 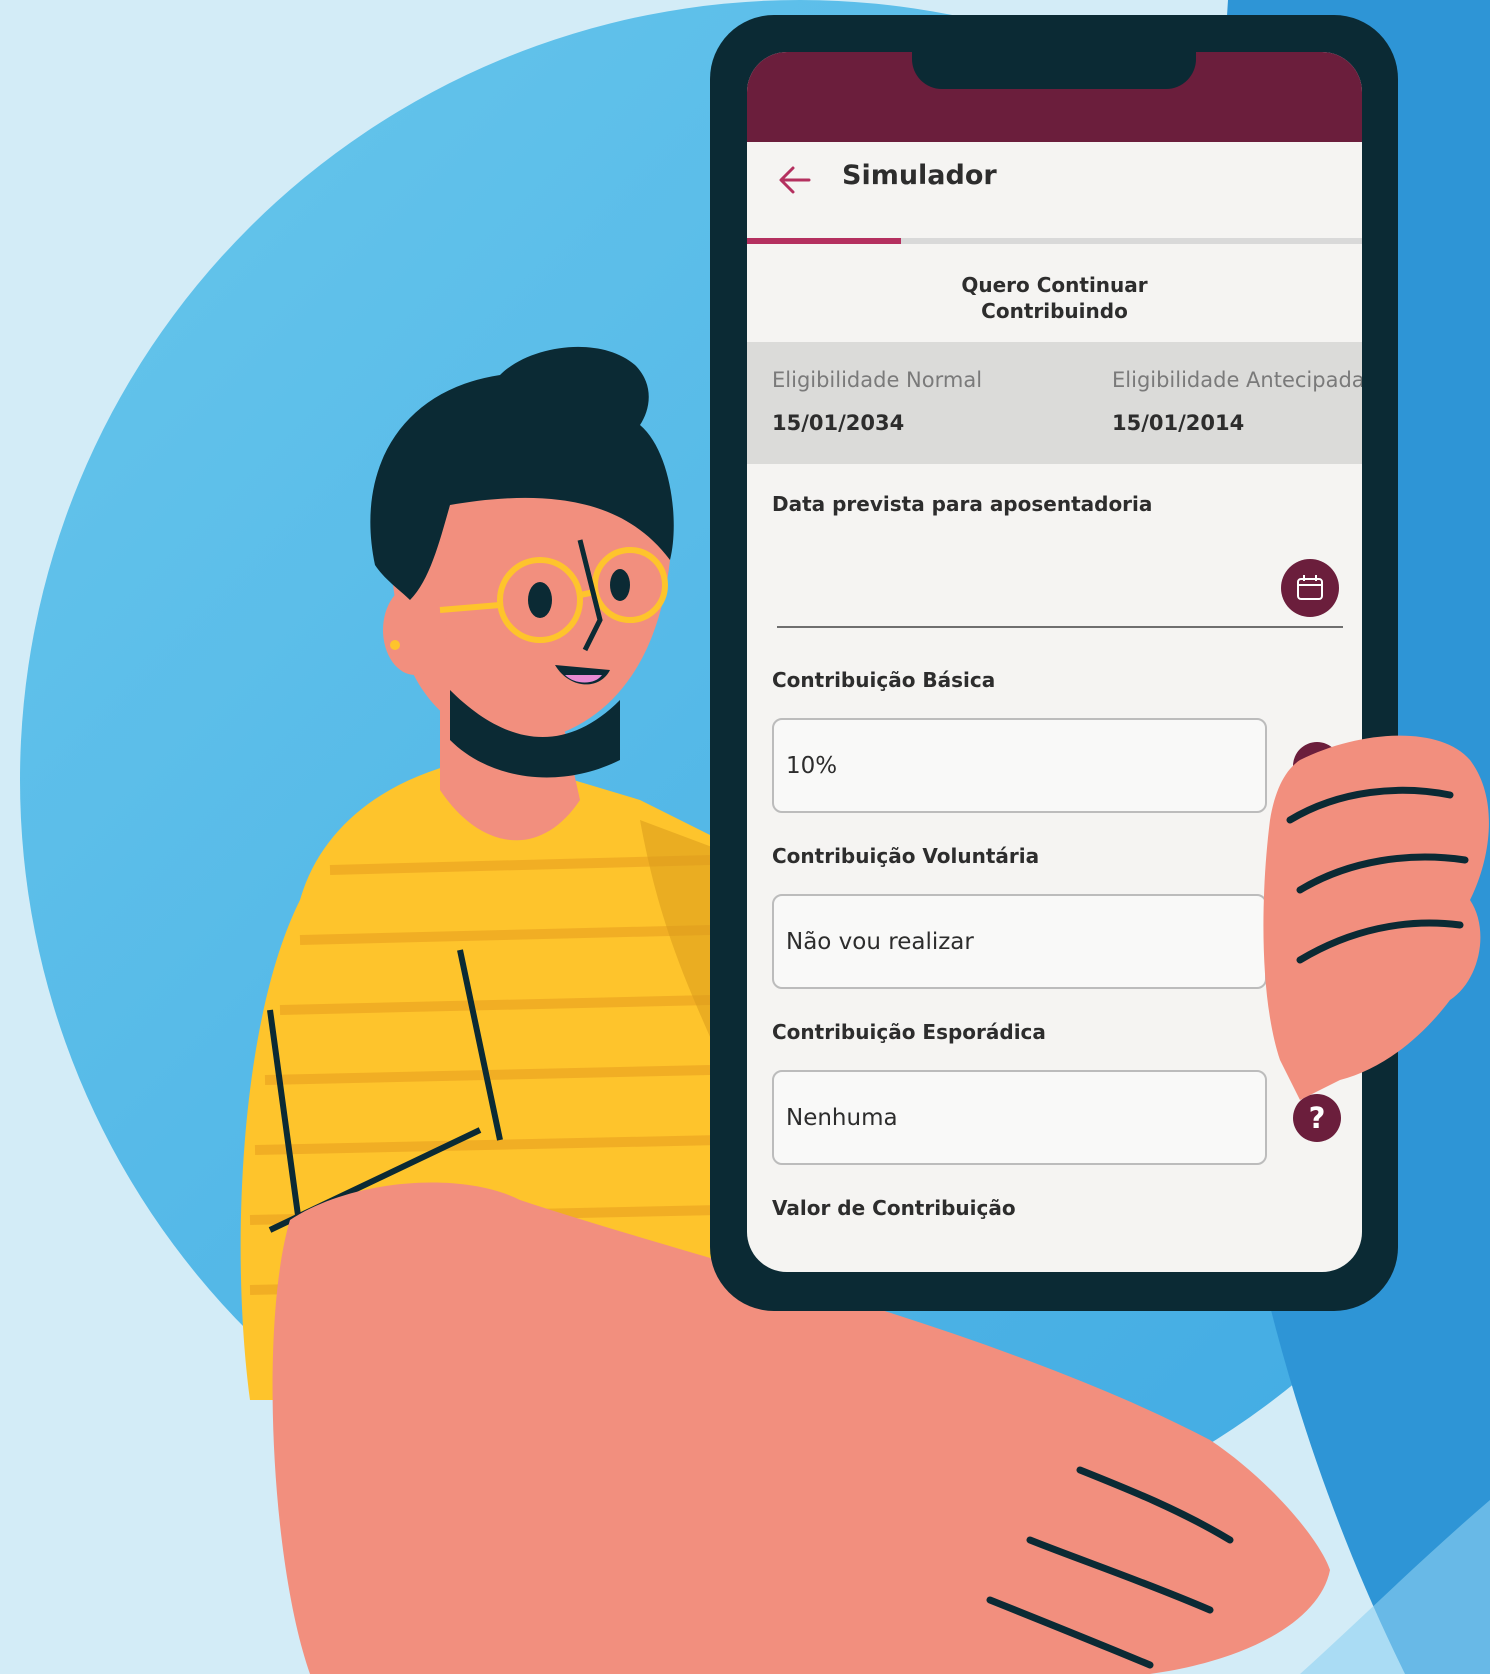 I want to click on calendar-icon, so click(x=1310, y=587).